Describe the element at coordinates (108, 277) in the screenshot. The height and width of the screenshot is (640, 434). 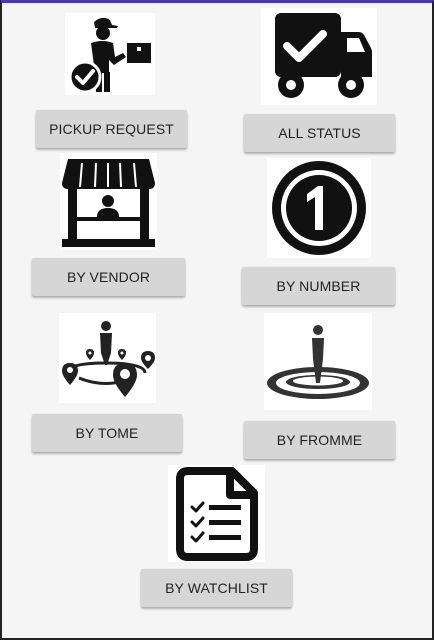
I see `by-vendor-button: BY VENDOR` at that location.